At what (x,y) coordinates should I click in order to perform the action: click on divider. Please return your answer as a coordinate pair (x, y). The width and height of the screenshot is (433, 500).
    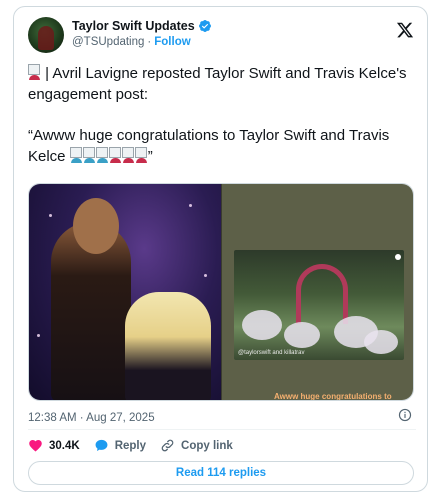
    Looking at the image, I should click on (222, 429).